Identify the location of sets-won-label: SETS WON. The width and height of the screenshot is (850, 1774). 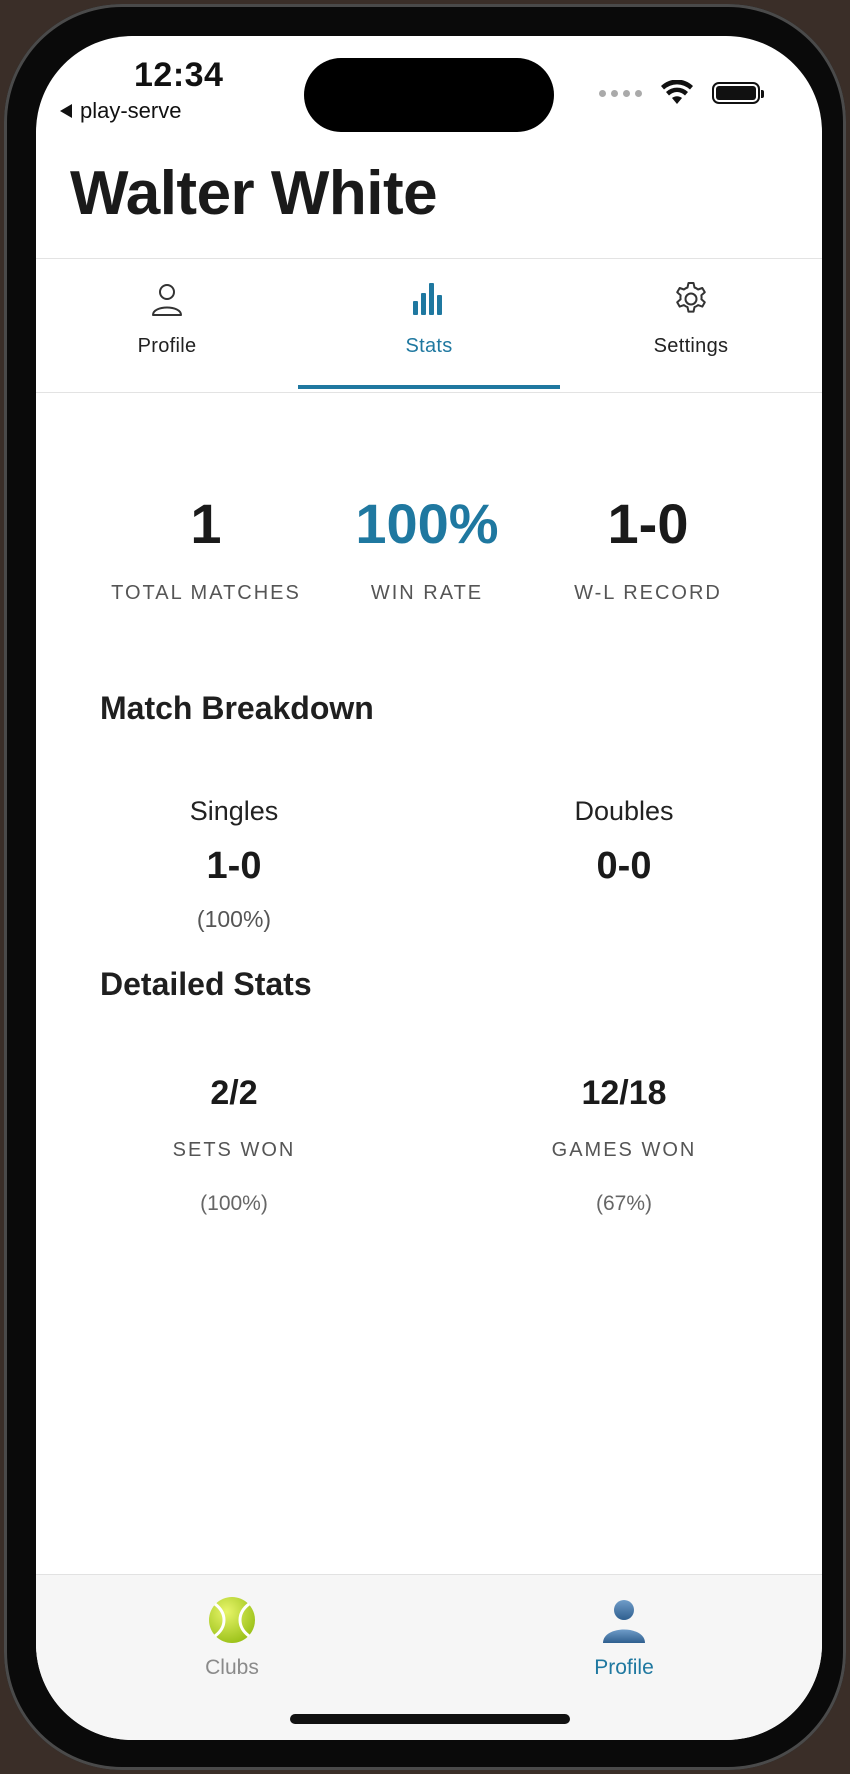
(234, 1150).